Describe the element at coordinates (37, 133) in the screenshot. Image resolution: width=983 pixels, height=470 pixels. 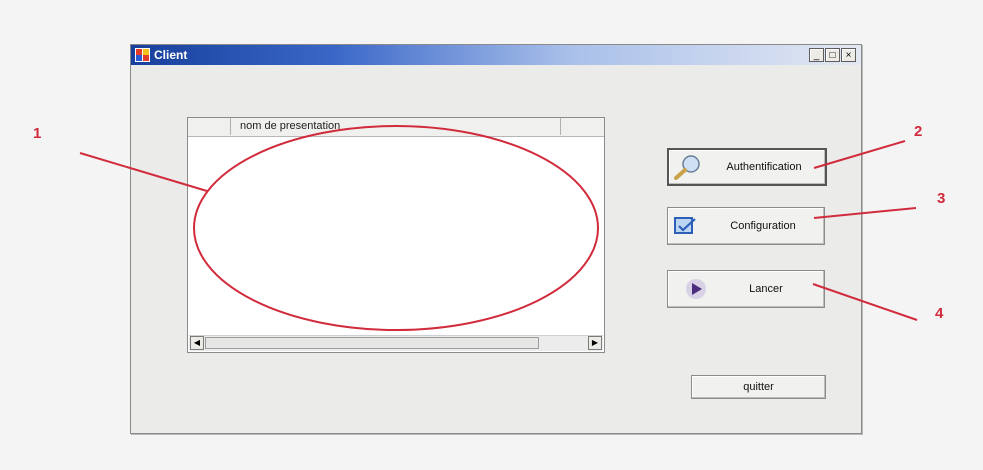
I see `annotation-label-1: 1` at that location.